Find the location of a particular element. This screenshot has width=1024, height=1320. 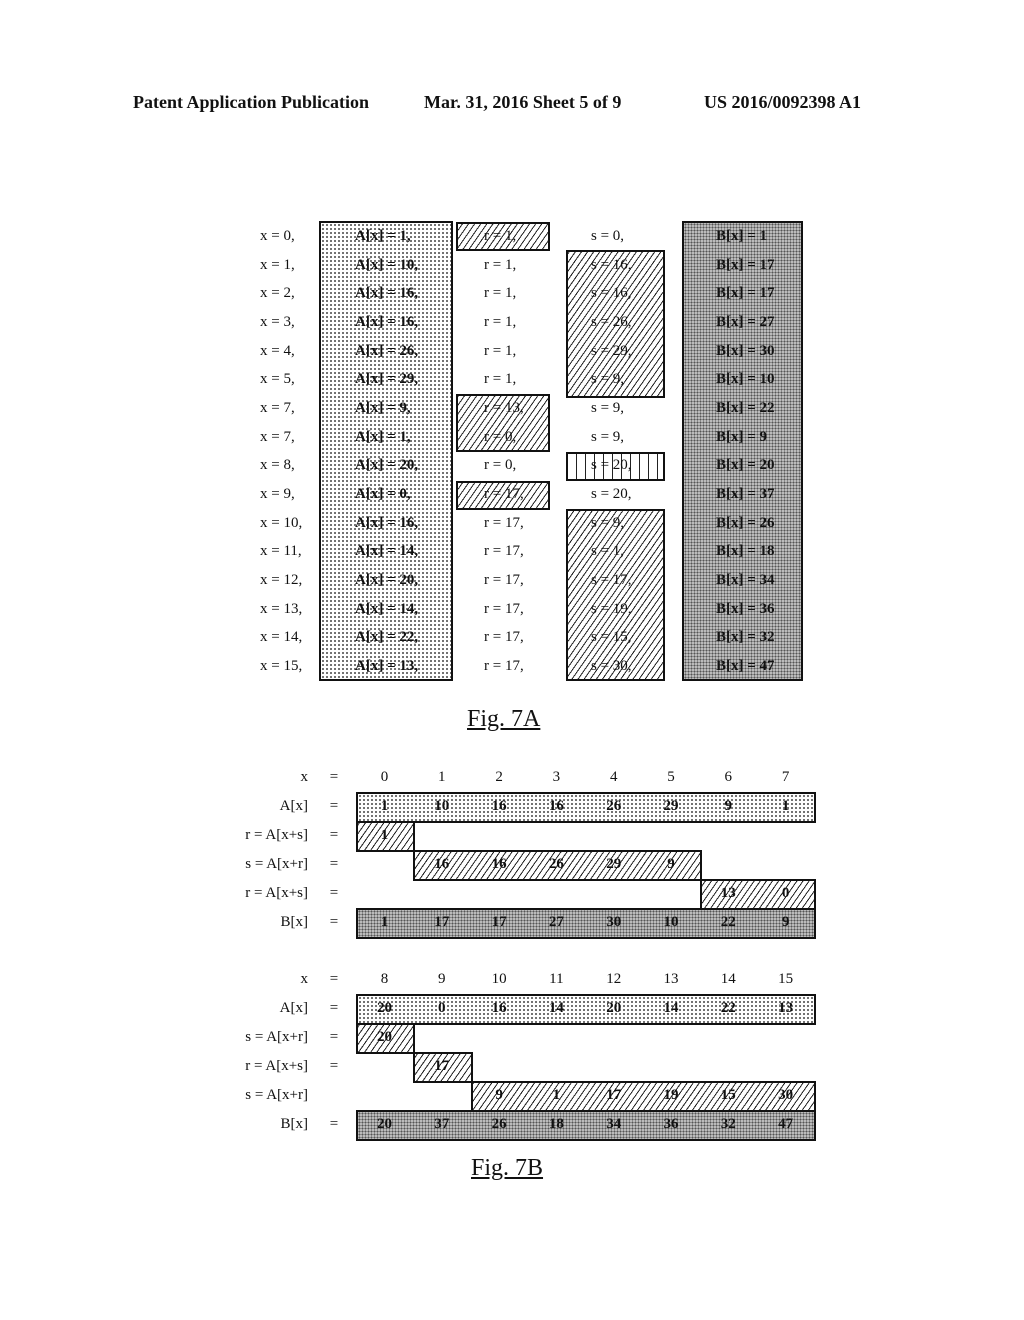

x-label: x = 12, is located at coordinates (281, 580).